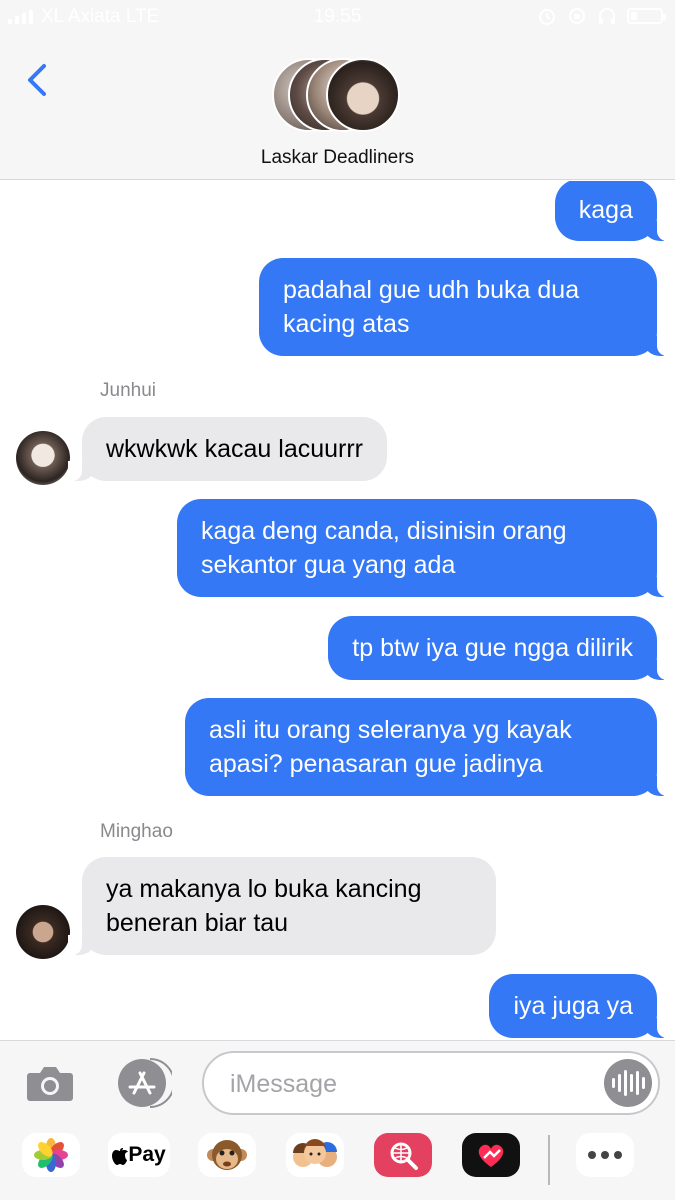 The height and width of the screenshot is (1200, 675). Describe the element at coordinates (646, 16) in the screenshot. I see `battery-icon` at that location.